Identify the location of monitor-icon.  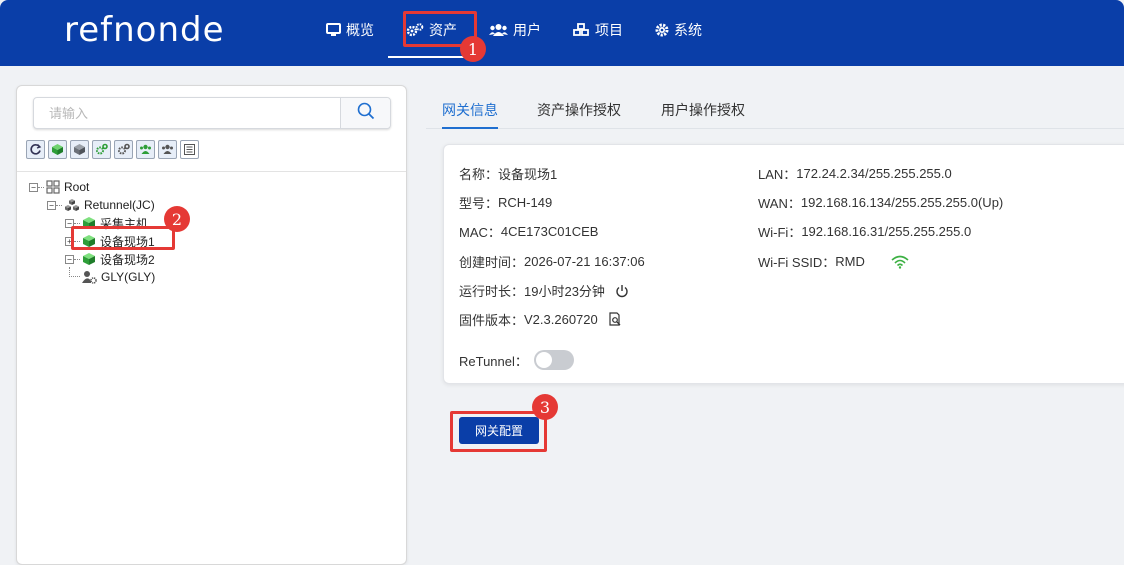
(333, 30).